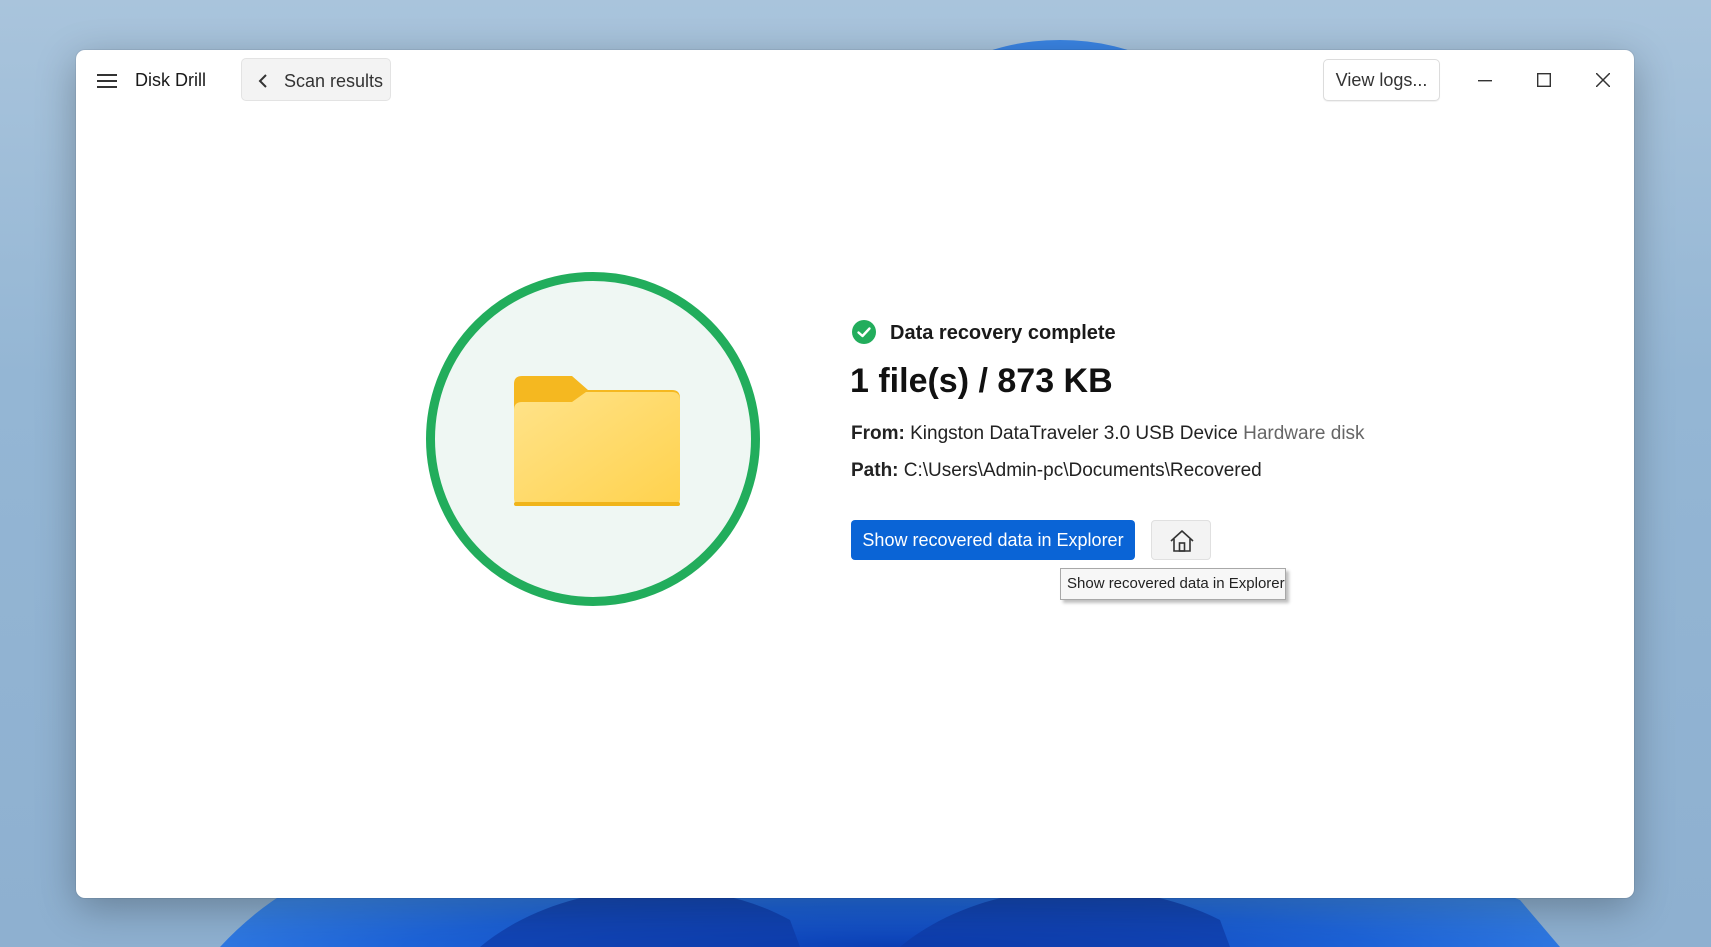 The image size is (1711, 947). I want to click on recovered-summary: 1 file(s) / 873 KB, so click(981, 381).